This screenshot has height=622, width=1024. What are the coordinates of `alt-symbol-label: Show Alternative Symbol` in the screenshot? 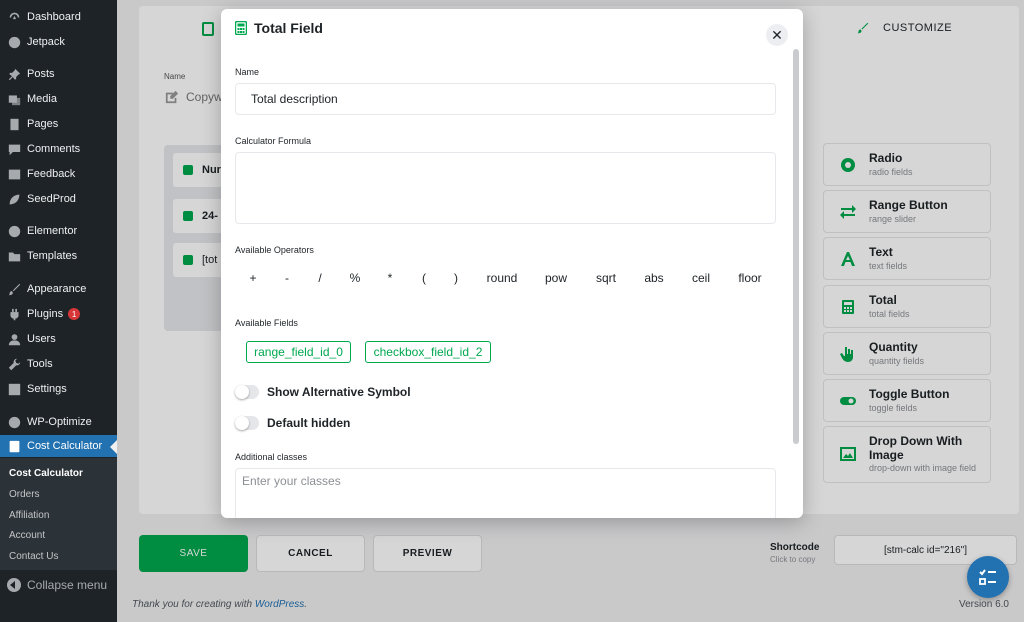 It's located at (339, 392).